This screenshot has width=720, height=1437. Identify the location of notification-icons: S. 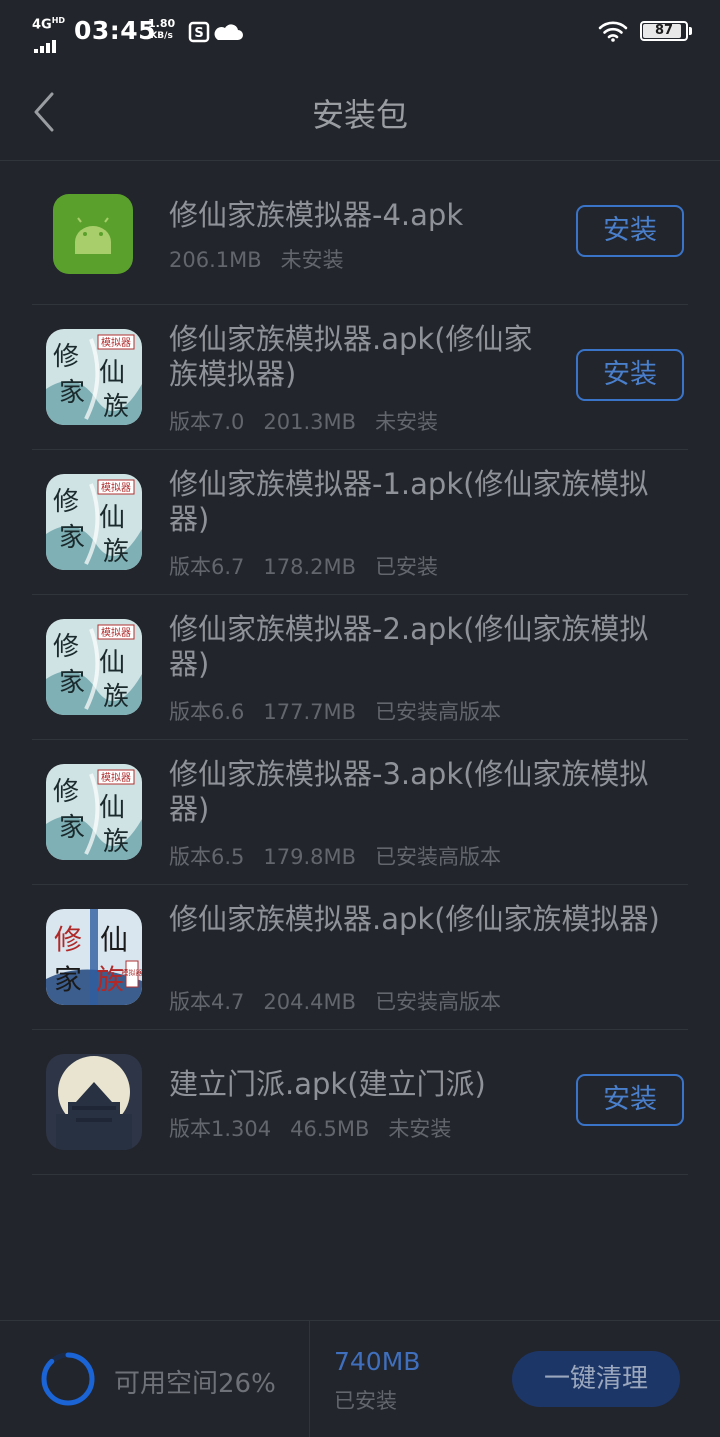
(218, 35).